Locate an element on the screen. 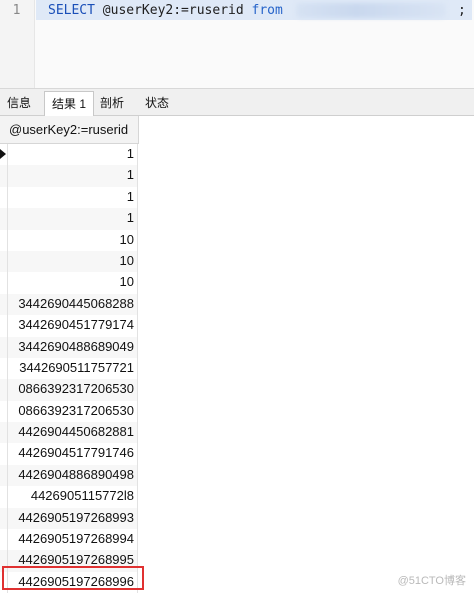 The image size is (474, 594). redacted-table-name is located at coordinates (371, 10).